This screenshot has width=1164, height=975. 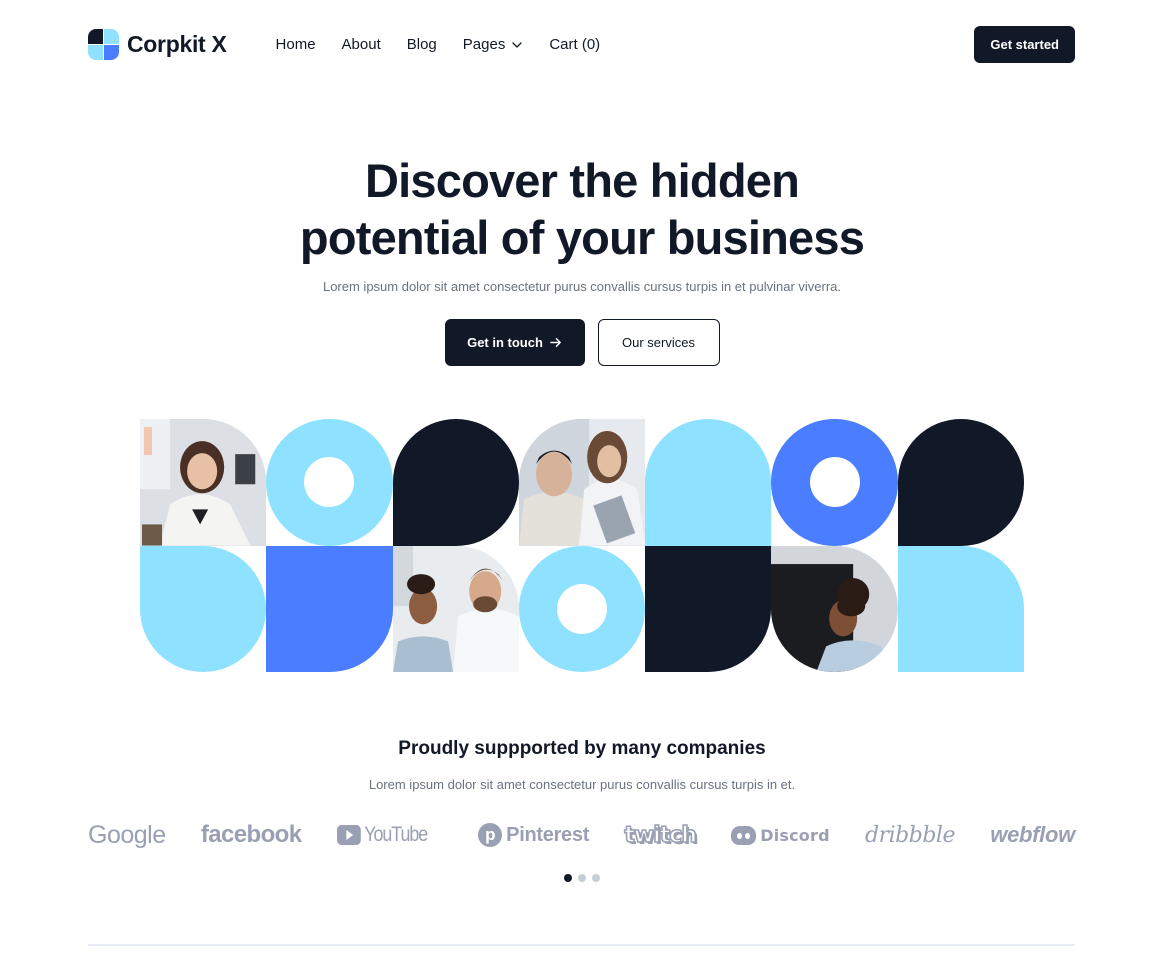 I want to click on shape-light-blue-arch, so click(x=708, y=482).